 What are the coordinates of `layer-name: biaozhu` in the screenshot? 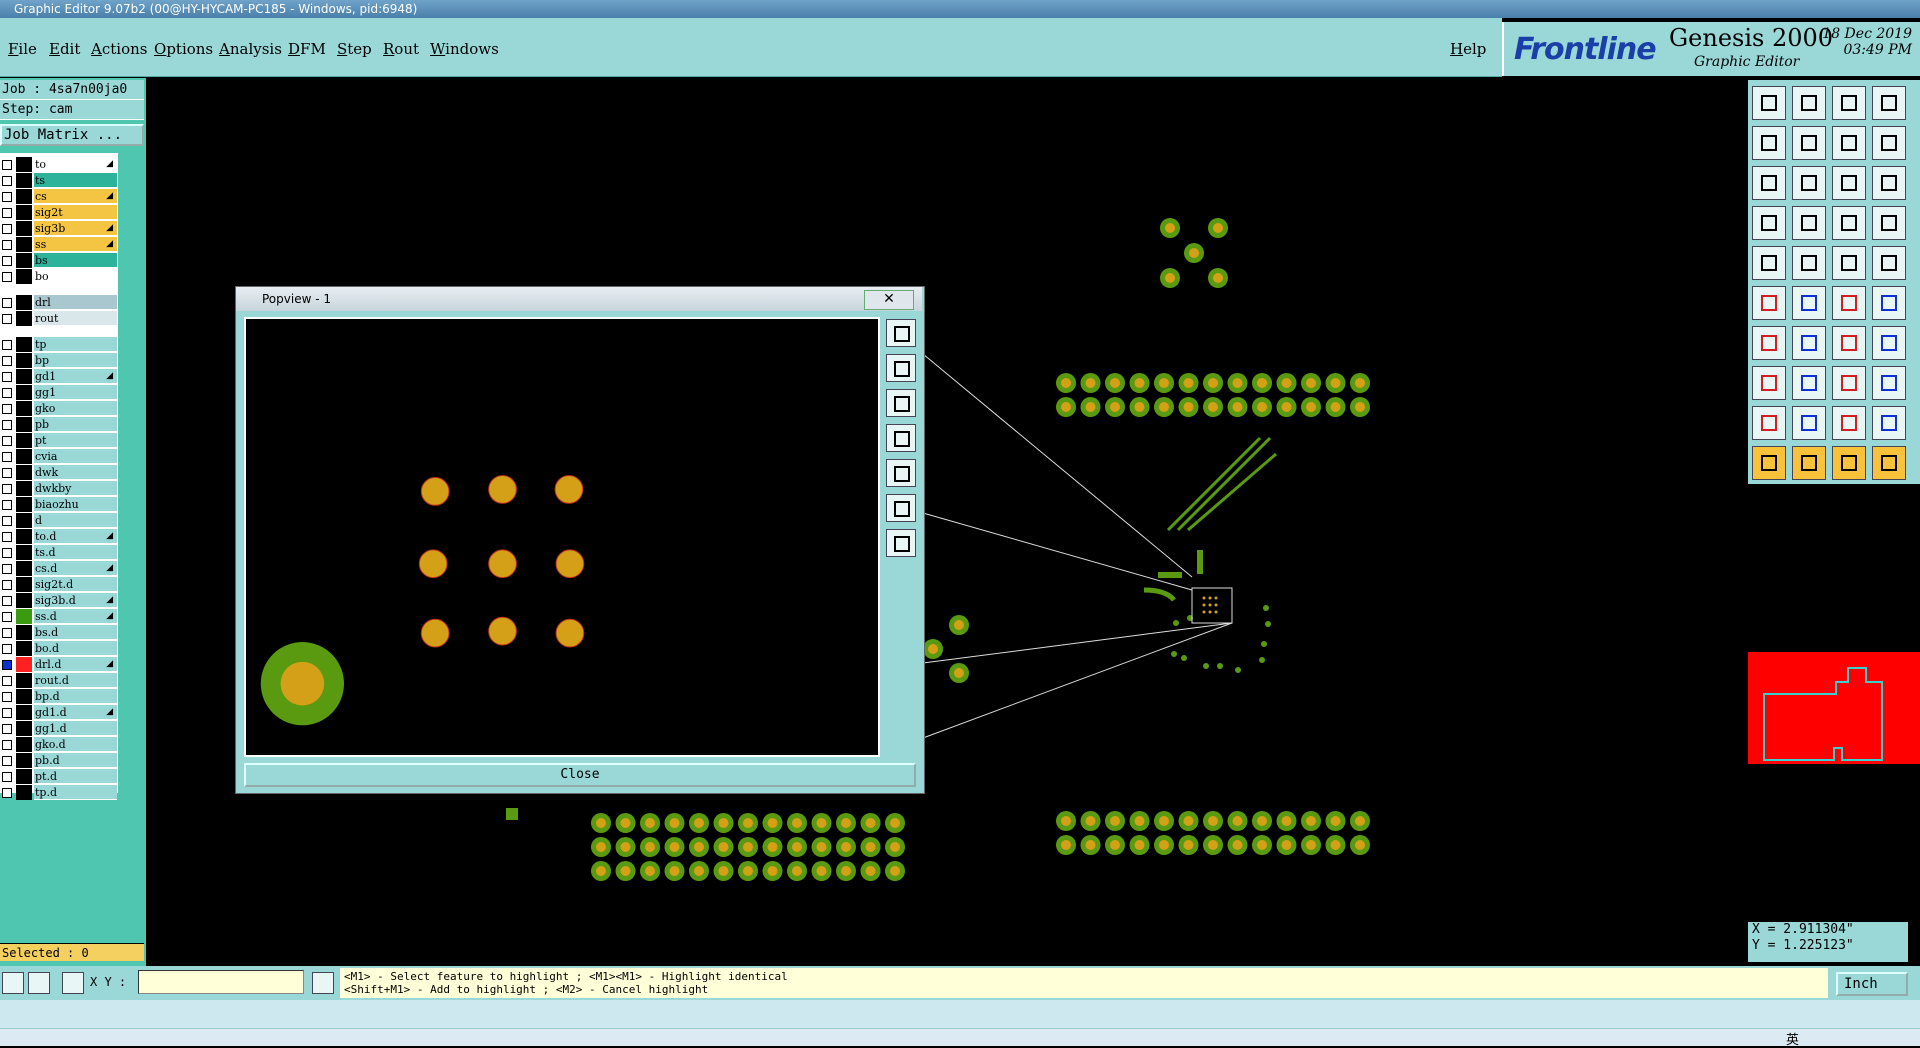 It's located at (75, 504).